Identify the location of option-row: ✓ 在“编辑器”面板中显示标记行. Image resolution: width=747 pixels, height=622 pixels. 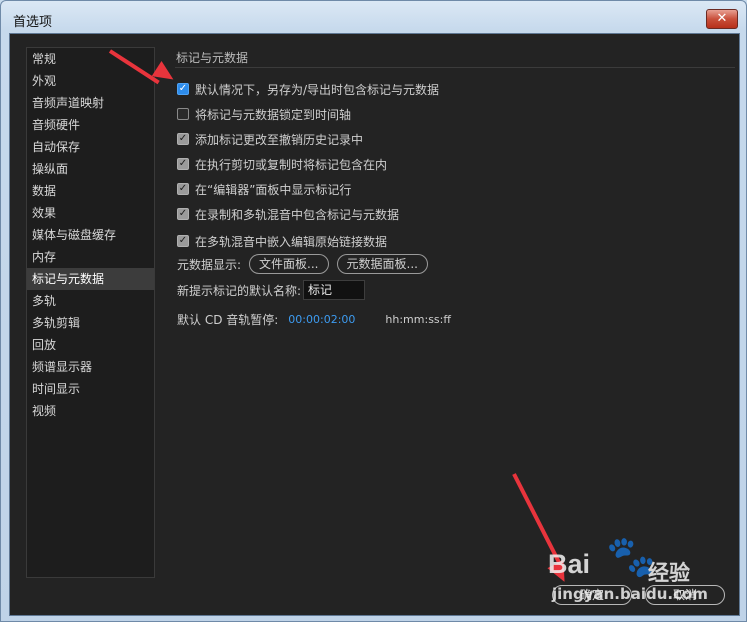
(264, 189).